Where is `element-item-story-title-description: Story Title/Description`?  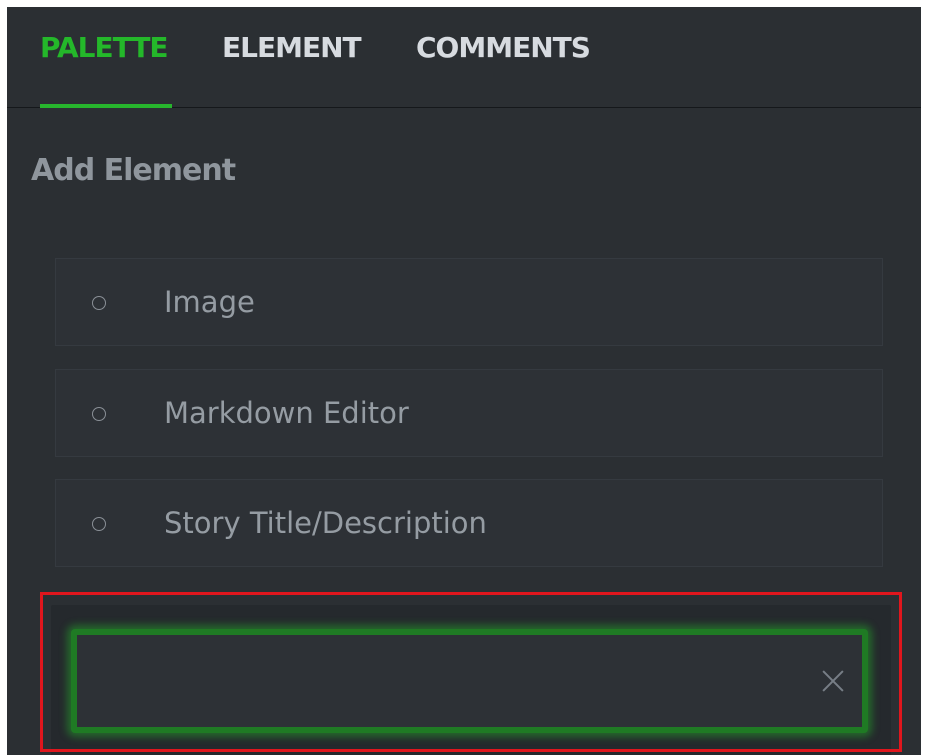 element-item-story-title-description: Story Title/Description is located at coordinates (469, 523).